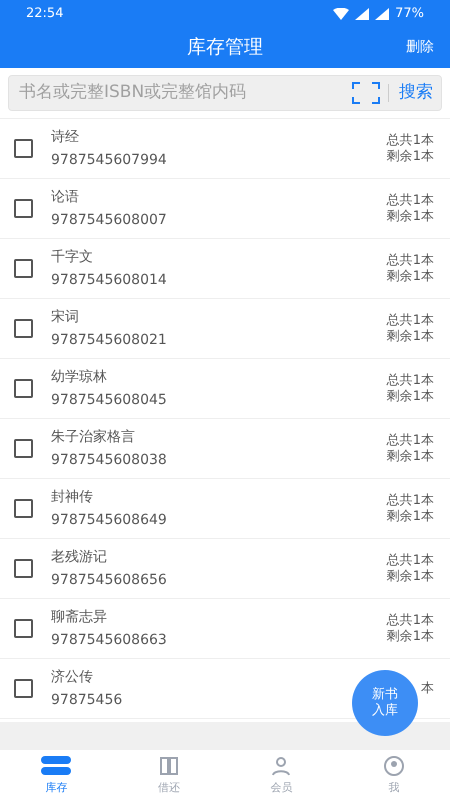 This screenshot has width=450, height=800. I want to click on scan-icon, so click(366, 93).